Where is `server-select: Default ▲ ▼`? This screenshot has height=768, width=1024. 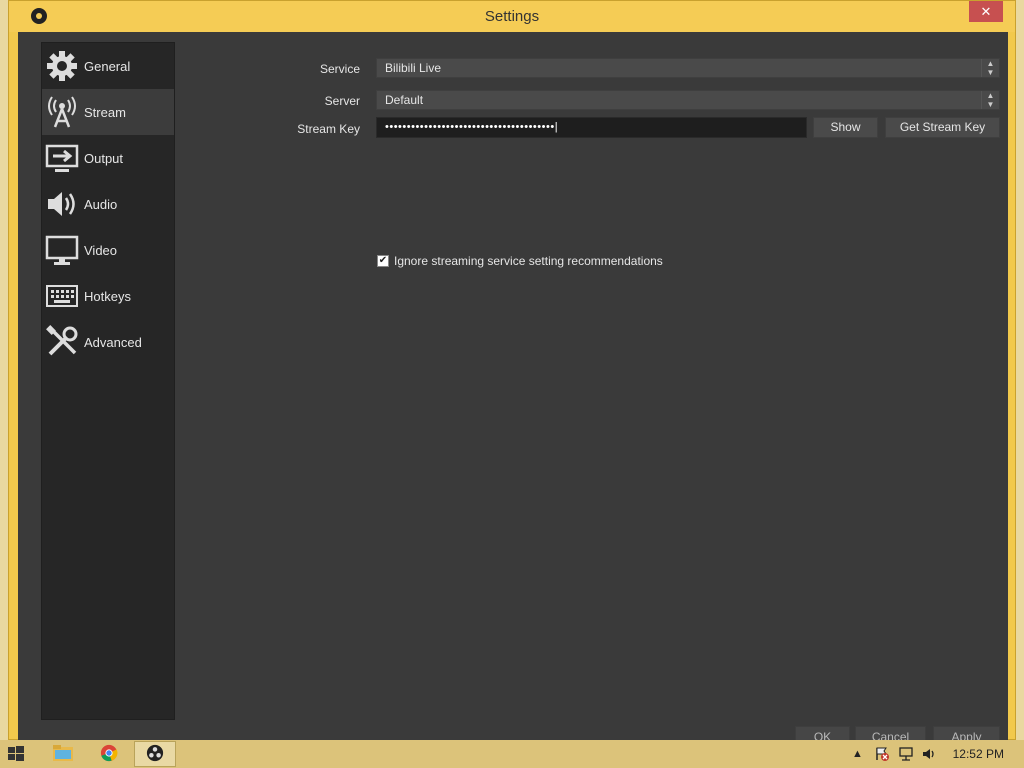 server-select: Default ▲ ▼ is located at coordinates (688, 100).